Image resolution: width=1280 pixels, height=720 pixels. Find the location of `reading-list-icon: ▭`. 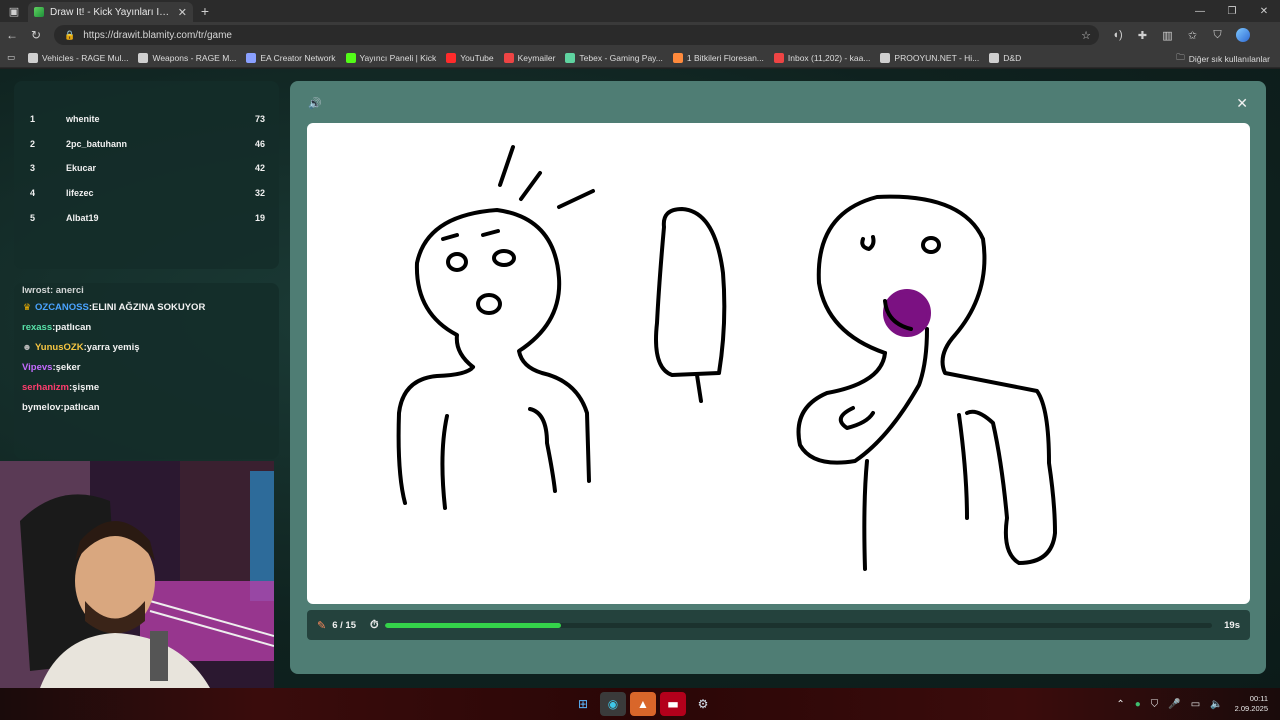

reading-list-icon: ▭ is located at coordinates (11, 57).